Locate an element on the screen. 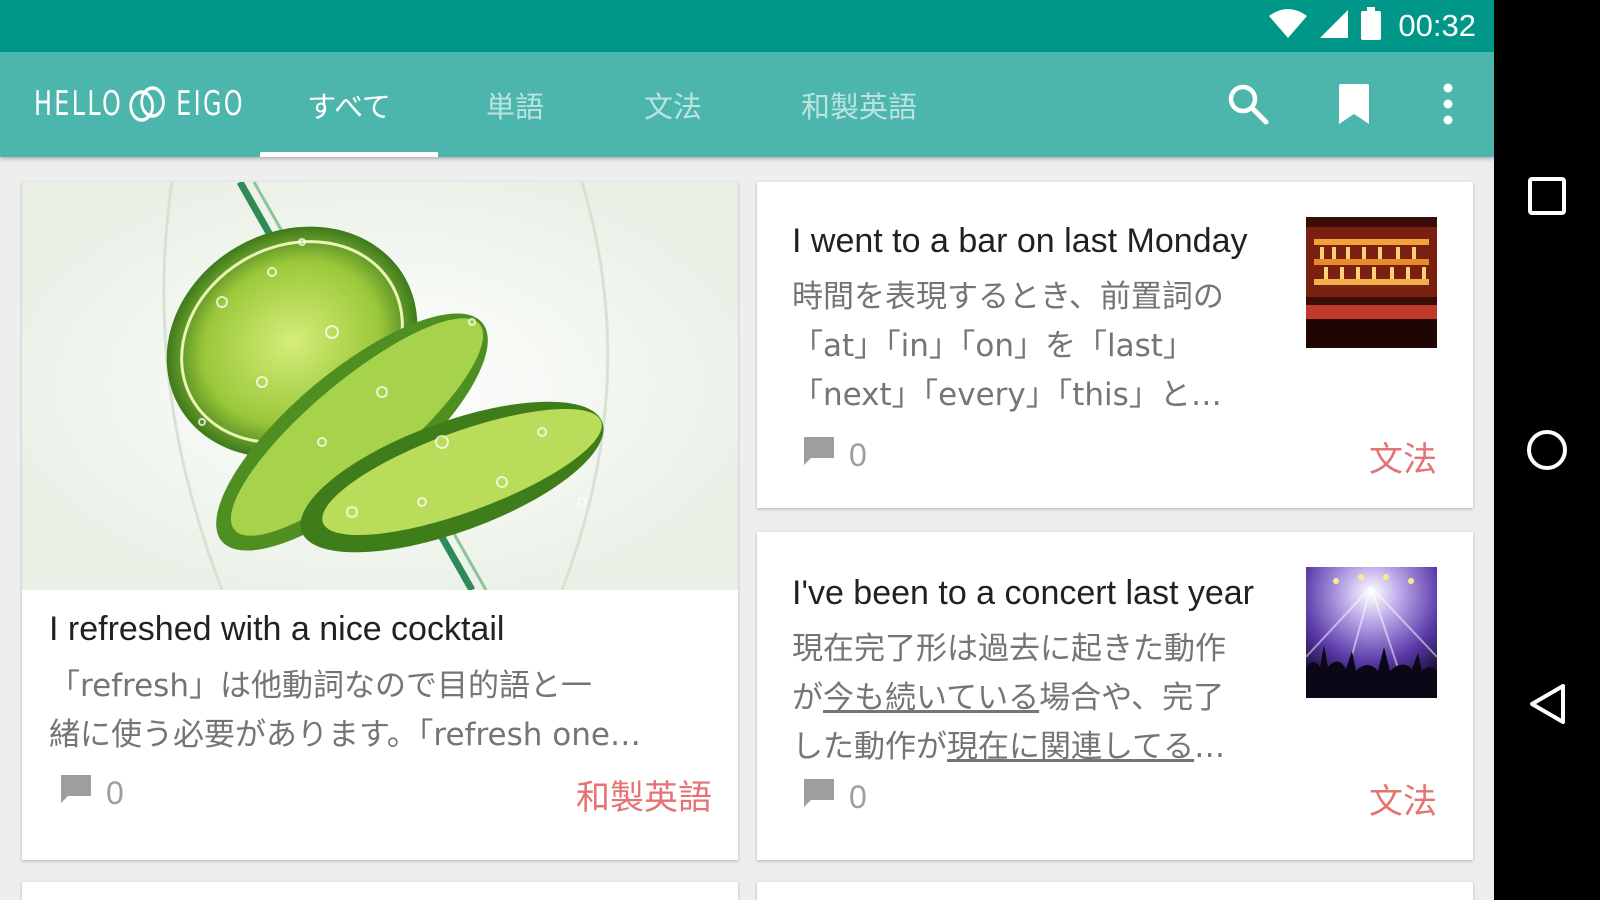 This screenshot has height=900, width=1600. excerpt-link: 現在に関連してる is located at coordinates (1070, 747).